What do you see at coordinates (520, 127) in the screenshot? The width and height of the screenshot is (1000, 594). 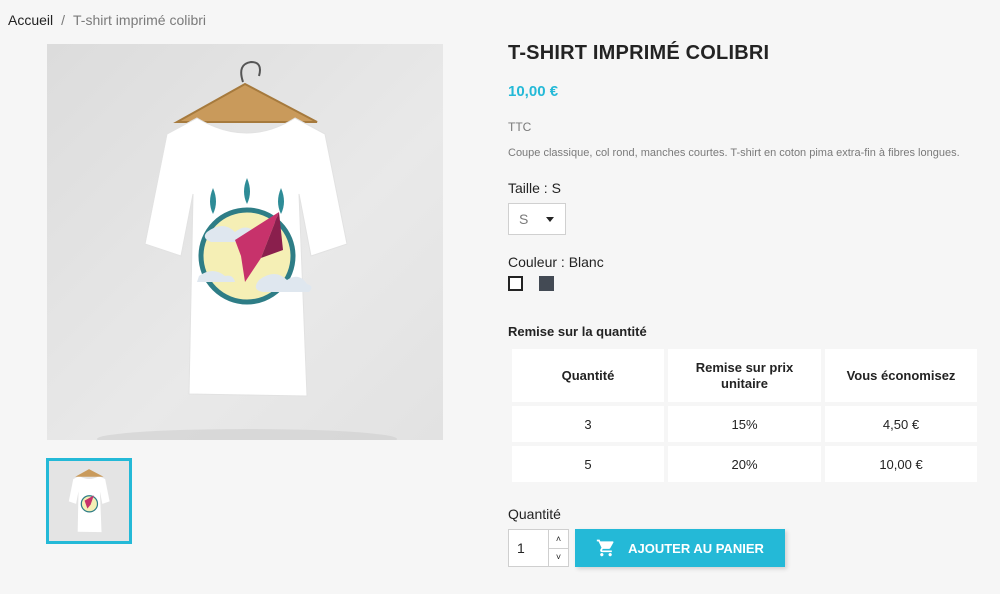 I see `tax-label: TTC` at bounding box center [520, 127].